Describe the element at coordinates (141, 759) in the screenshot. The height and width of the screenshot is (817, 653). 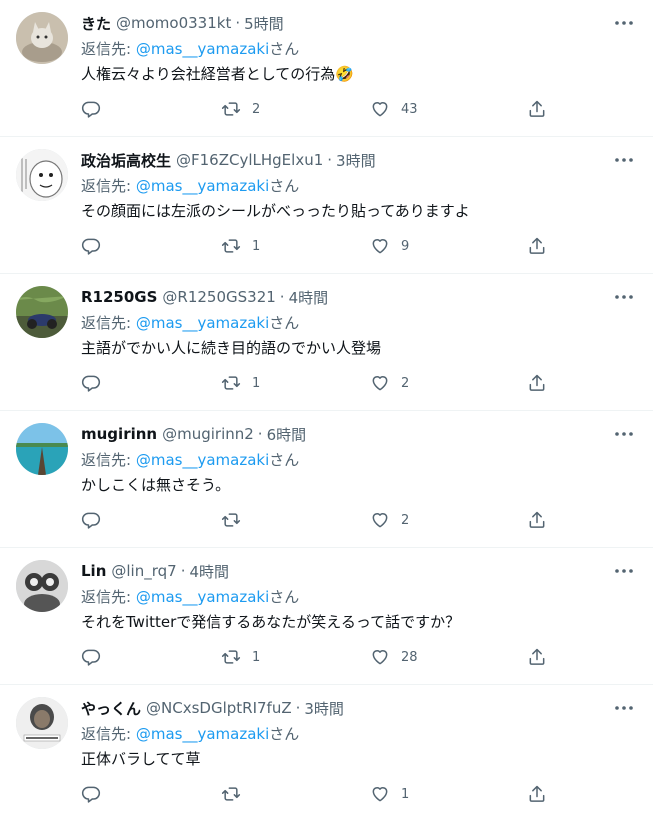
I see `tweet-text: 正体バラしてて草` at that location.